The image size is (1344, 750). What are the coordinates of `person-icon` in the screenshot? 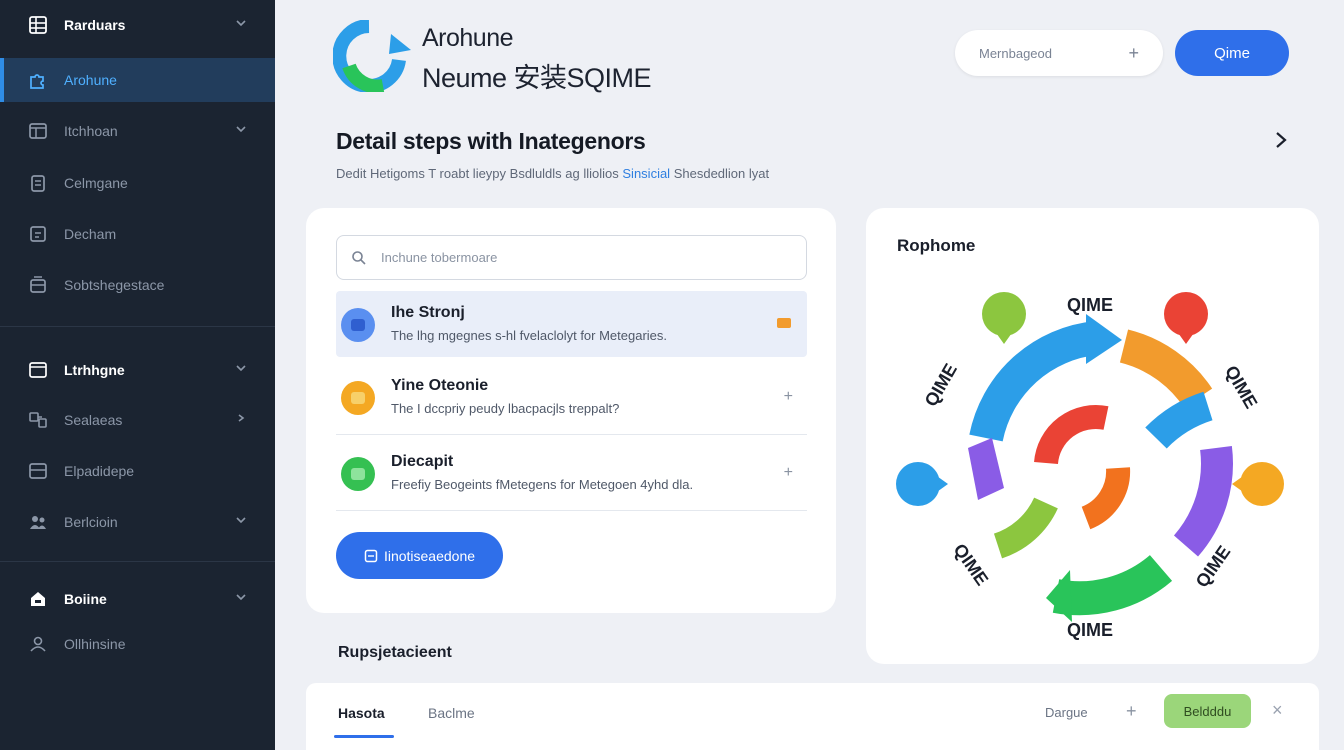 It's located at (38, 644).